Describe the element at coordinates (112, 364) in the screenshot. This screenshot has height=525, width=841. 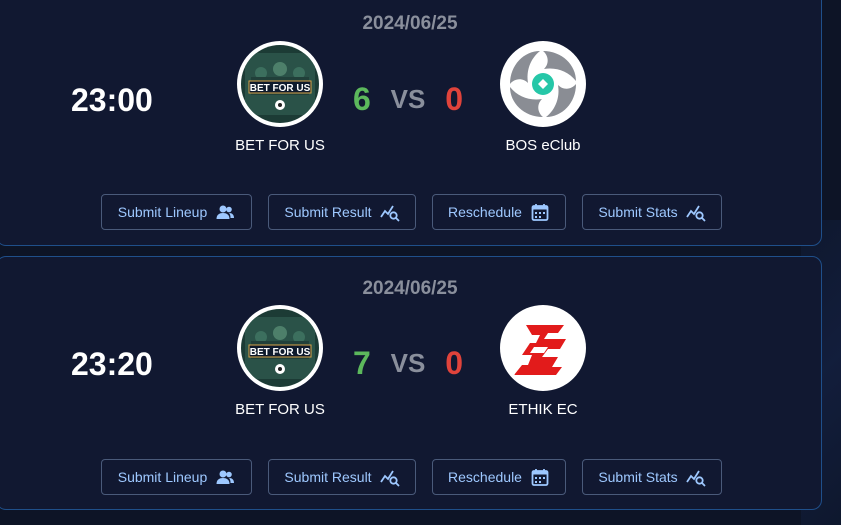
I see `match-time: 23:20` at that location.